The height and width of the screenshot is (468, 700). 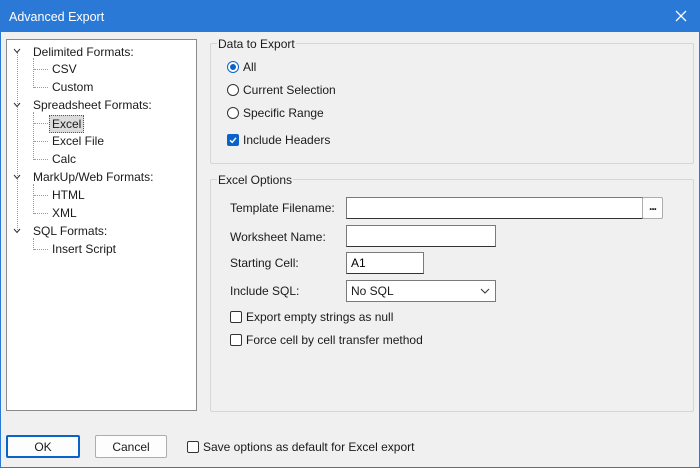 I want to click on ok-label: OK, so click(x=43, y=446).